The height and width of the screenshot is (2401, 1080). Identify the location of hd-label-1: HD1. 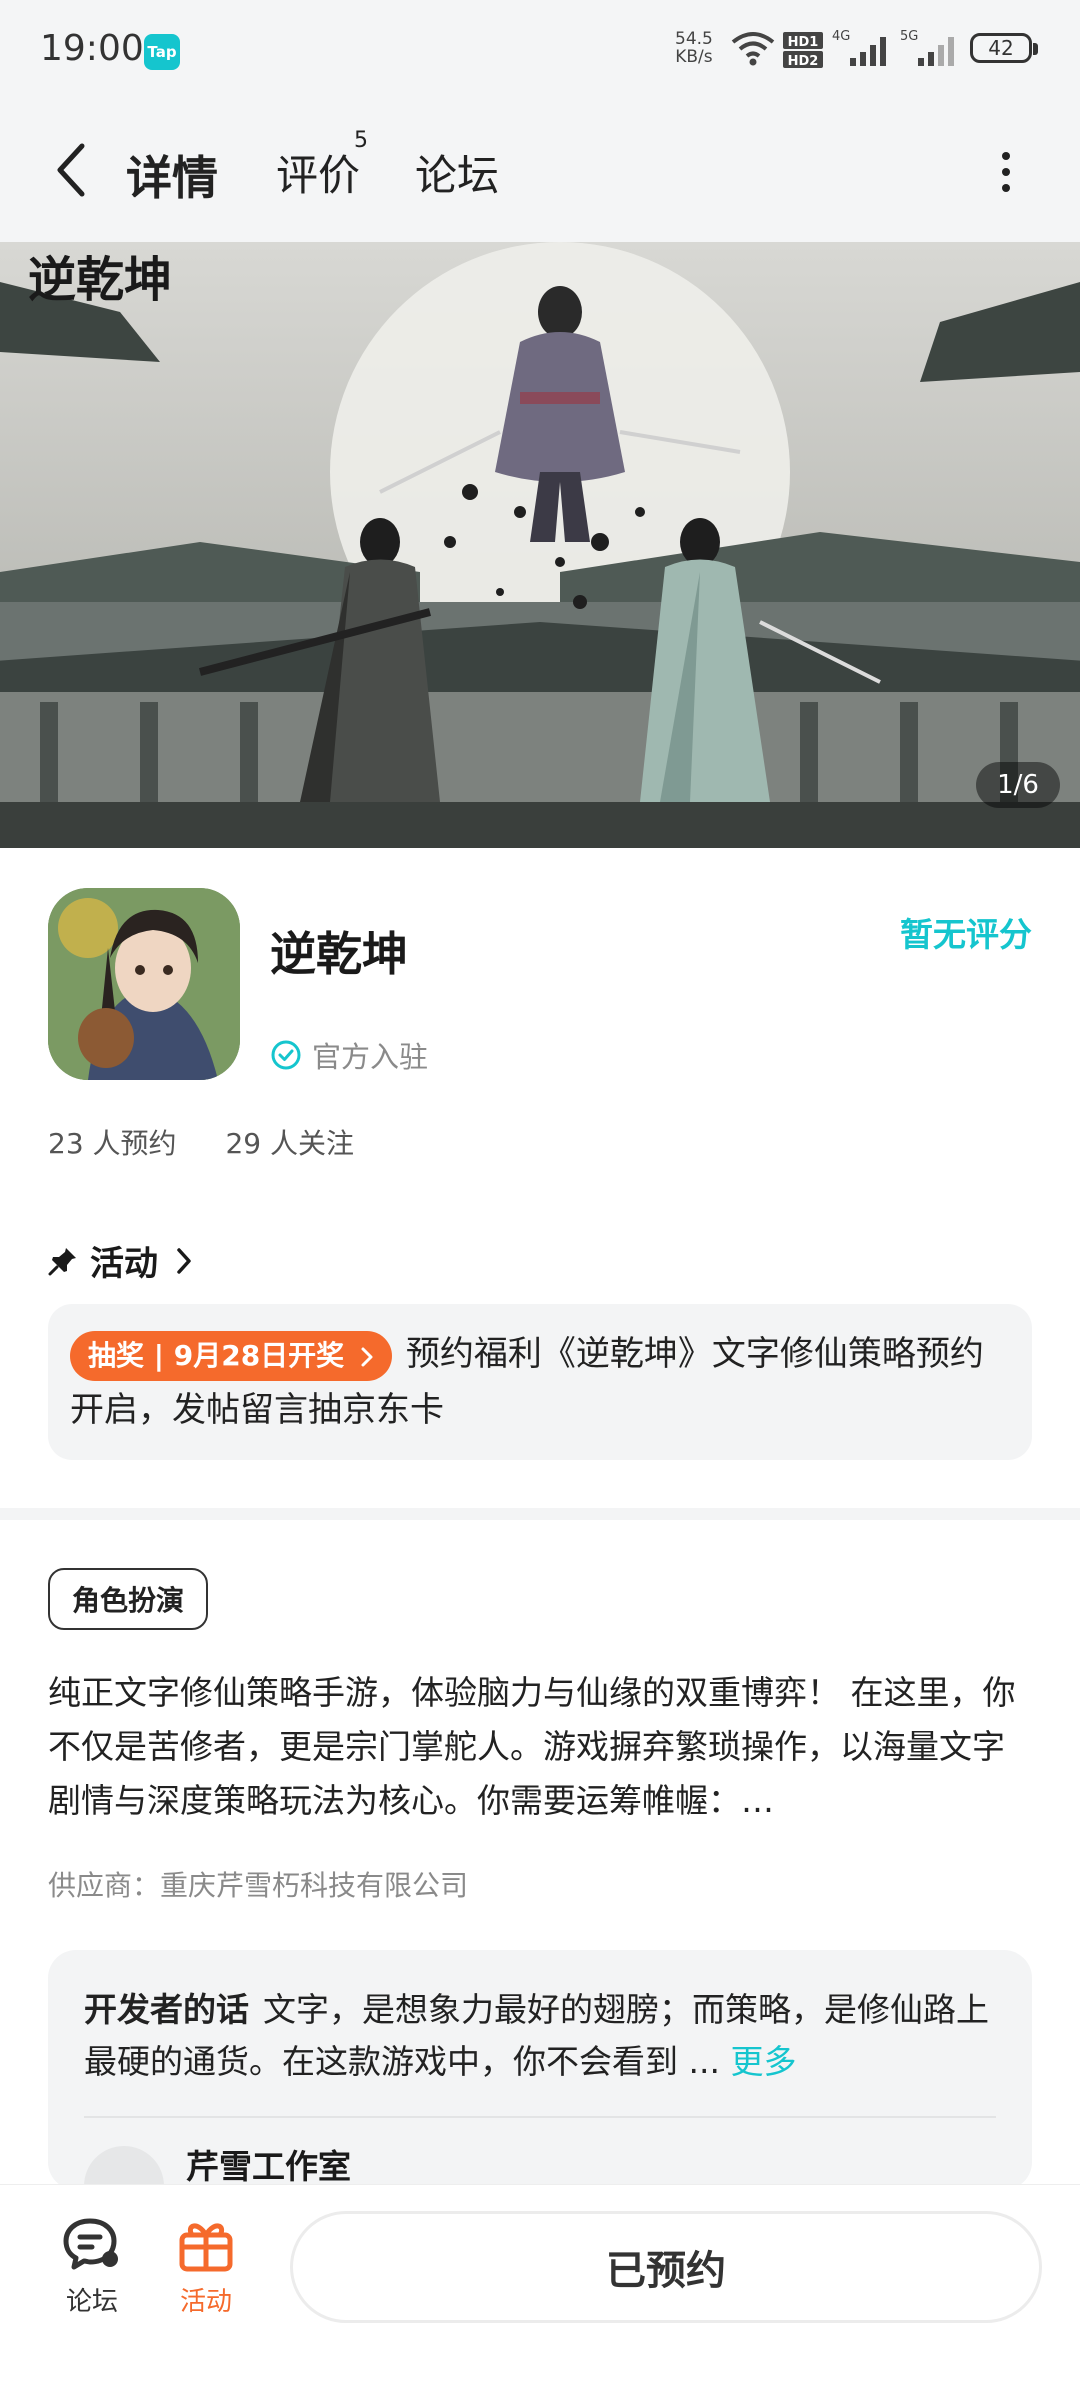
(803, 42).